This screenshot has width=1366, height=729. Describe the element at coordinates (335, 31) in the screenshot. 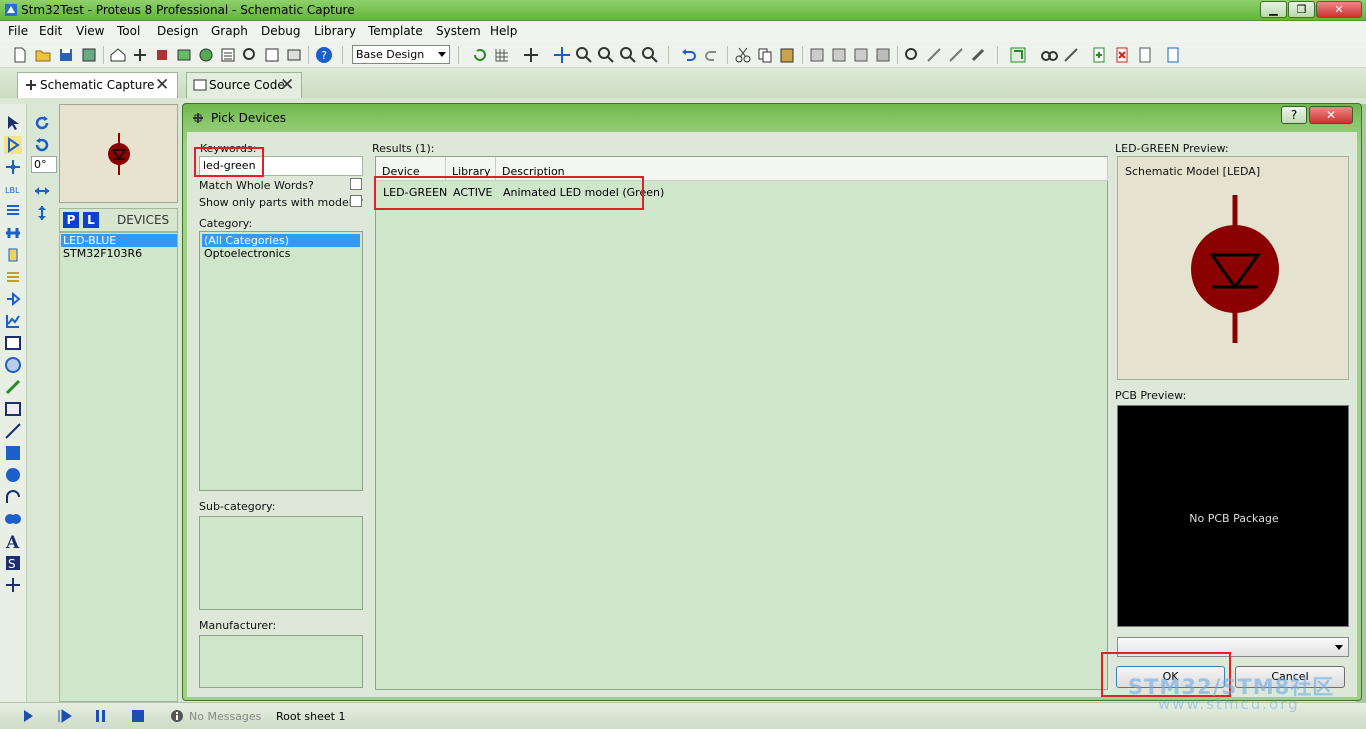

I see `menu-library: Library` at that location.